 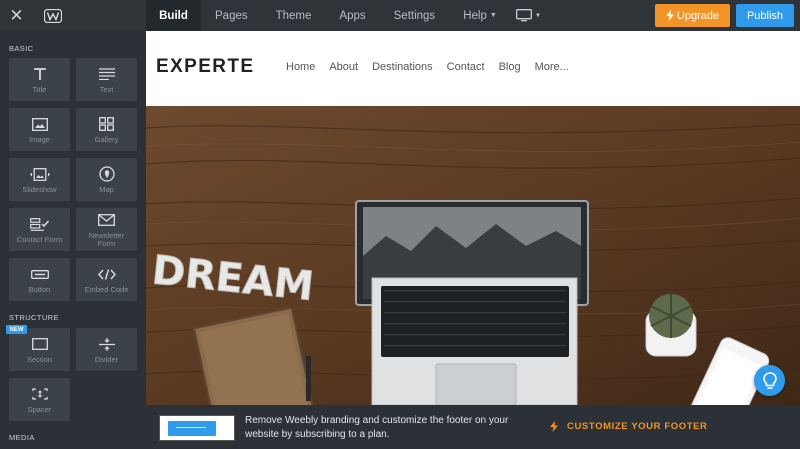 What do you see at coordinates (106, 139) in the screenshot?
I see `element-label: Gallery` at bounding box center [106, 139].